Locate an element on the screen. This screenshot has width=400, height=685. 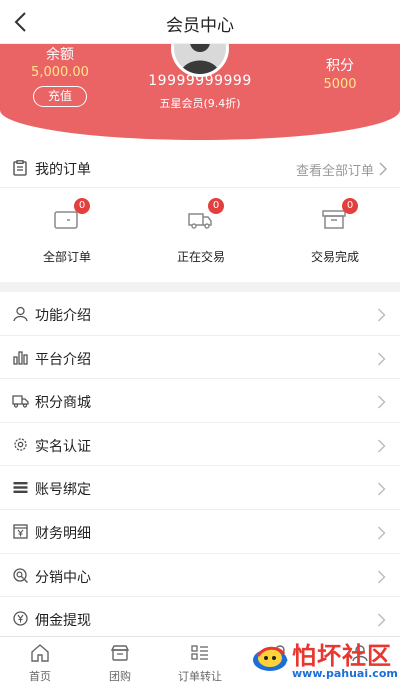
list-icon is located at coordinates (20, 487).